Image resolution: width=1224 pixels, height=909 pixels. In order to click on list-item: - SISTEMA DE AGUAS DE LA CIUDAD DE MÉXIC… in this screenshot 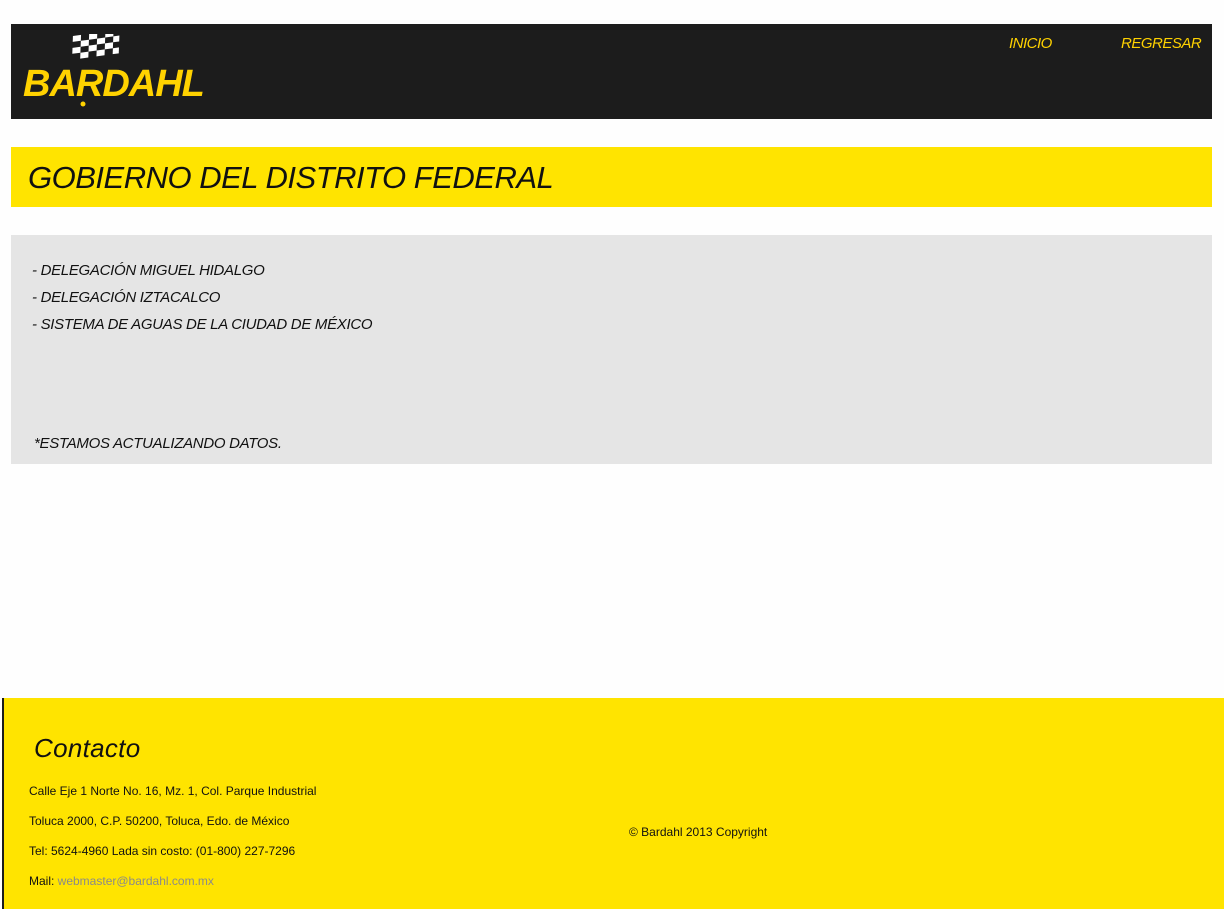, I will do `click(202, 324)`.